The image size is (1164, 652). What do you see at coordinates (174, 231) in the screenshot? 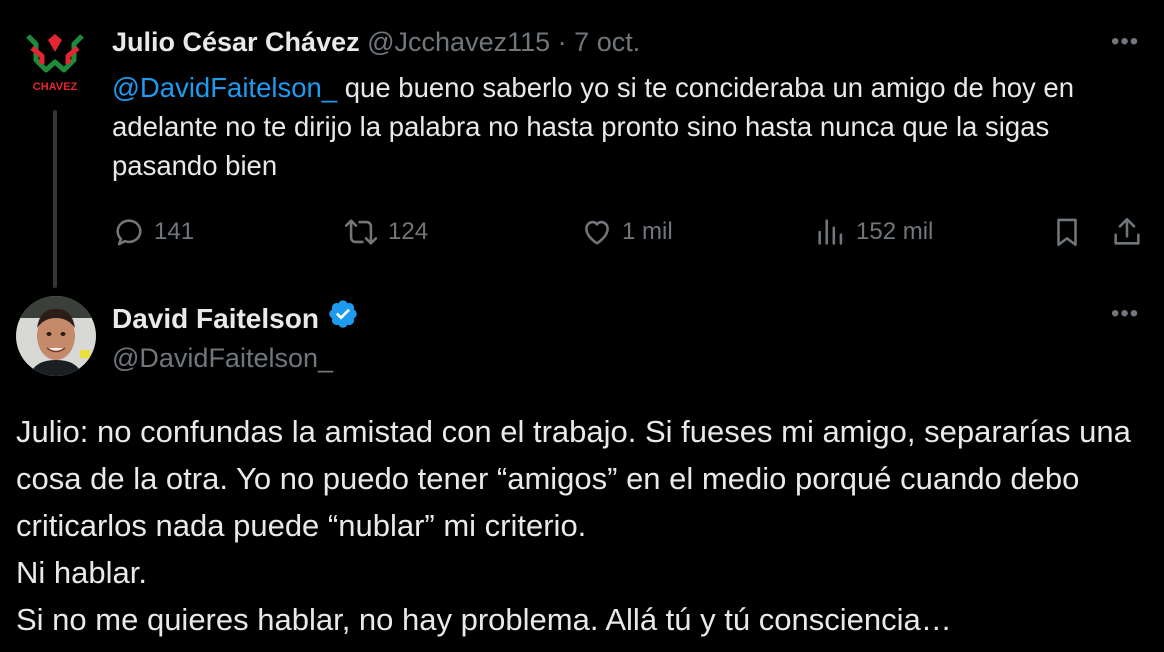
I see `reply-count: 141` at bounding box center [174, 231].